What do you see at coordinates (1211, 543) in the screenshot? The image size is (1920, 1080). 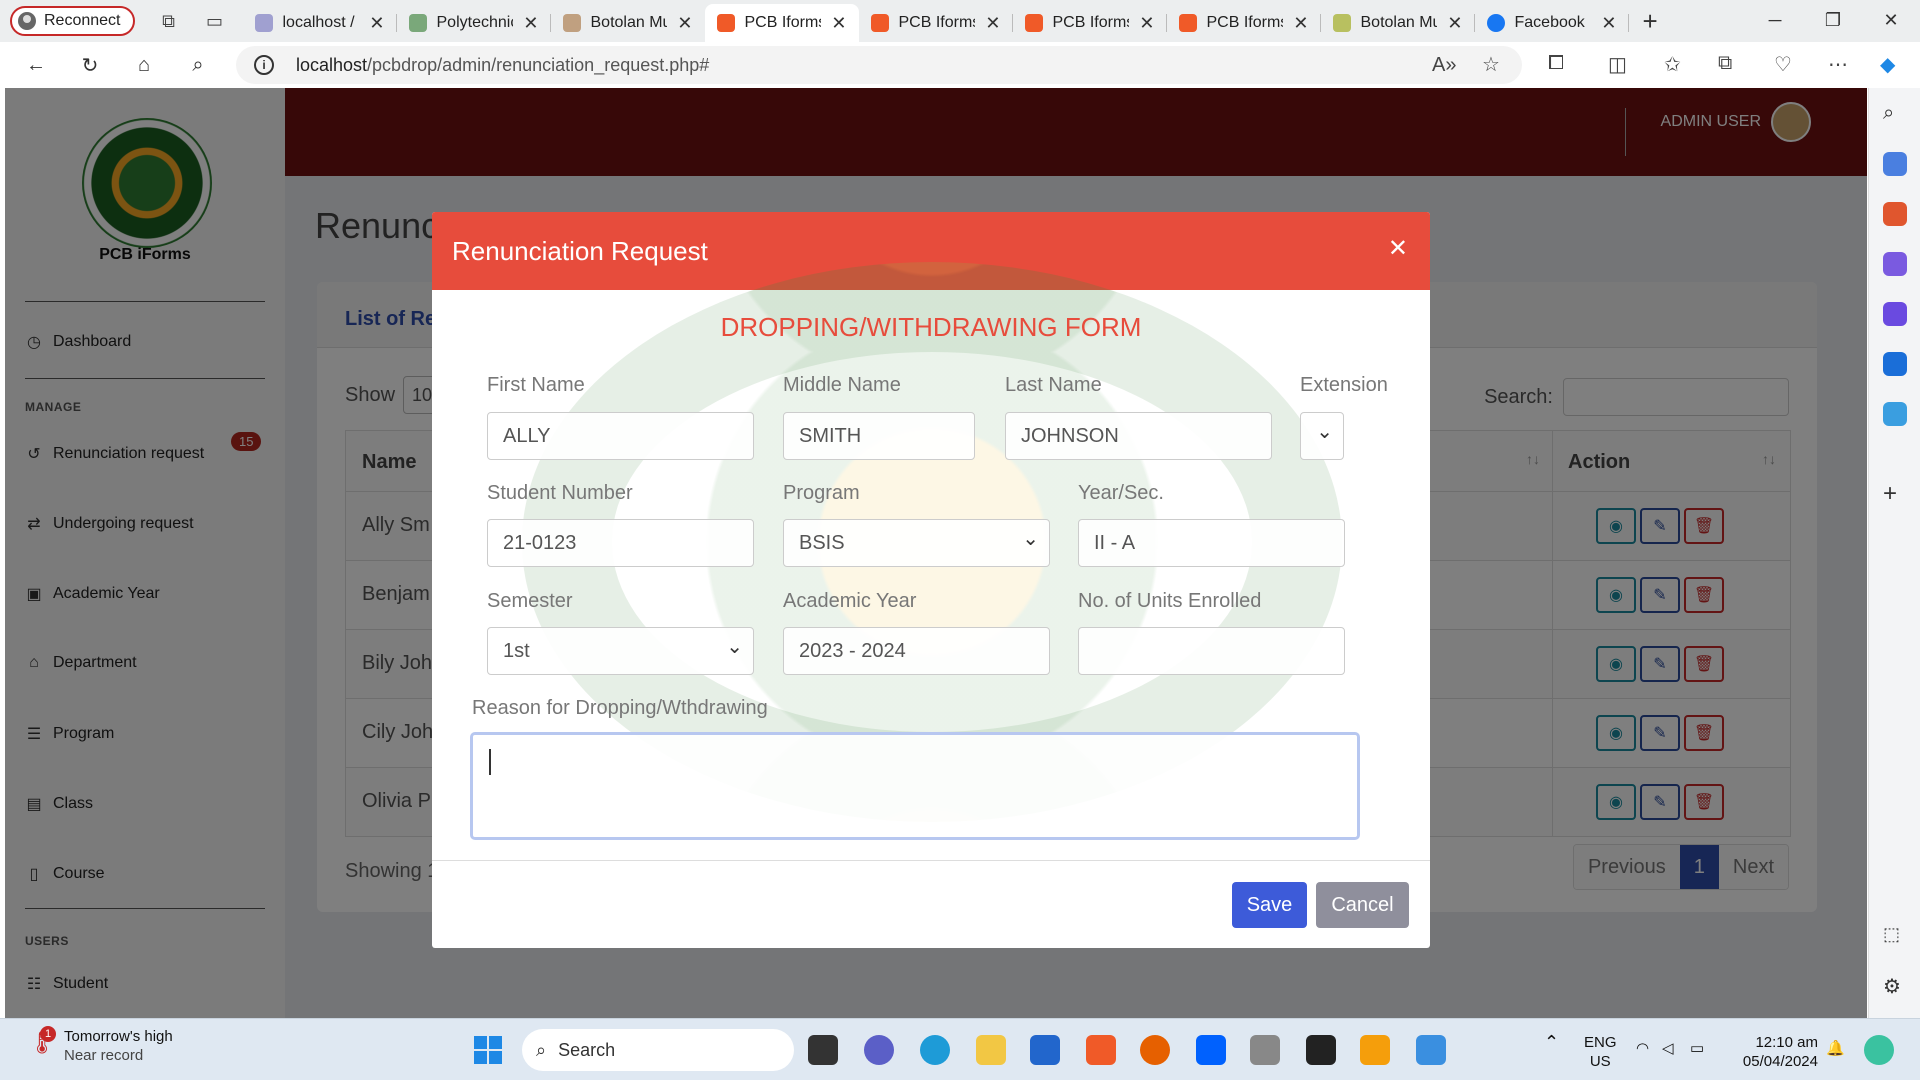 I see `year-sec-field: II - A` at bounding box center [1211, 543].